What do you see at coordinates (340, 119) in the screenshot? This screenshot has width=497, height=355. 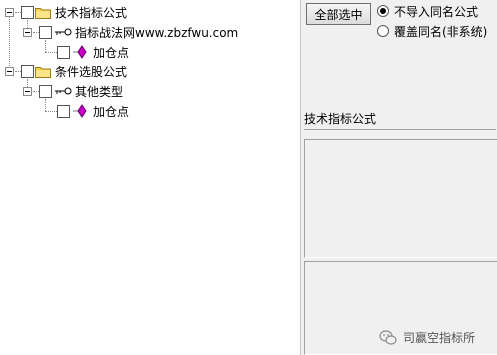 I see `formula-group-label: 技术指标公式` at bounding box center [340, 119].